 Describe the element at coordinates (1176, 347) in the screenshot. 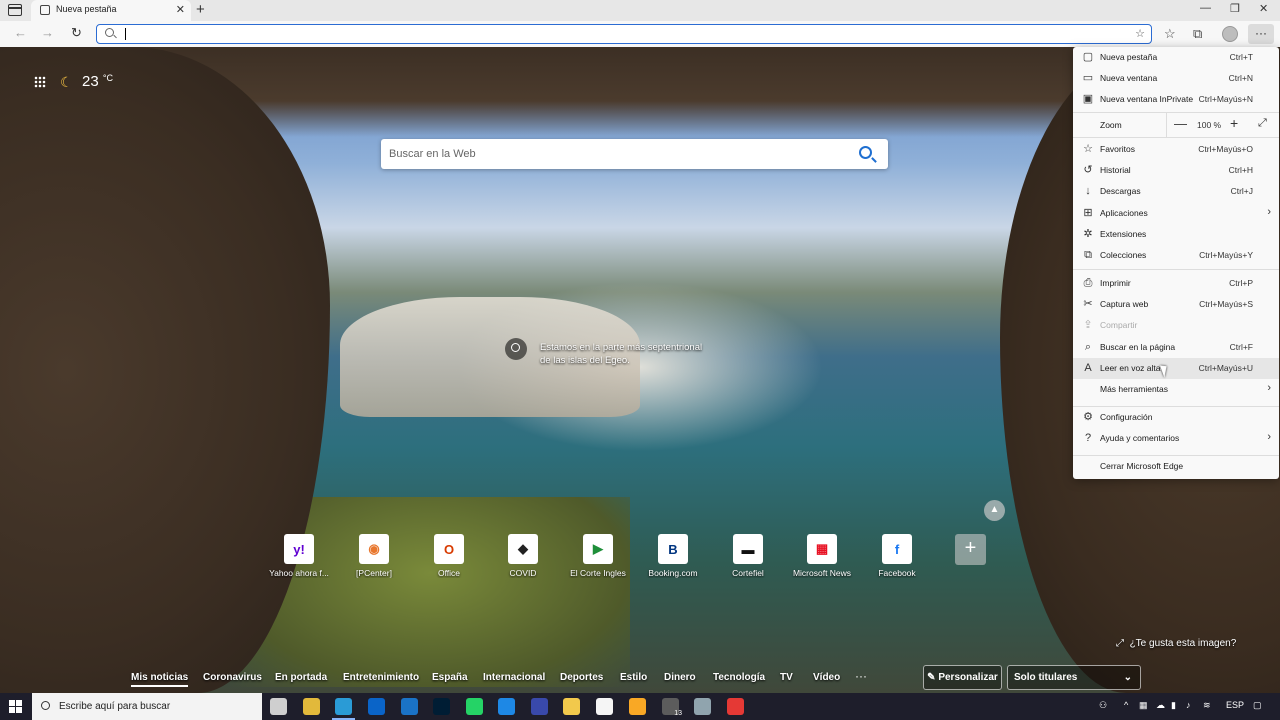

I see `menu-item: ⌕ Buscar en la página Ctrl+F` at that location.